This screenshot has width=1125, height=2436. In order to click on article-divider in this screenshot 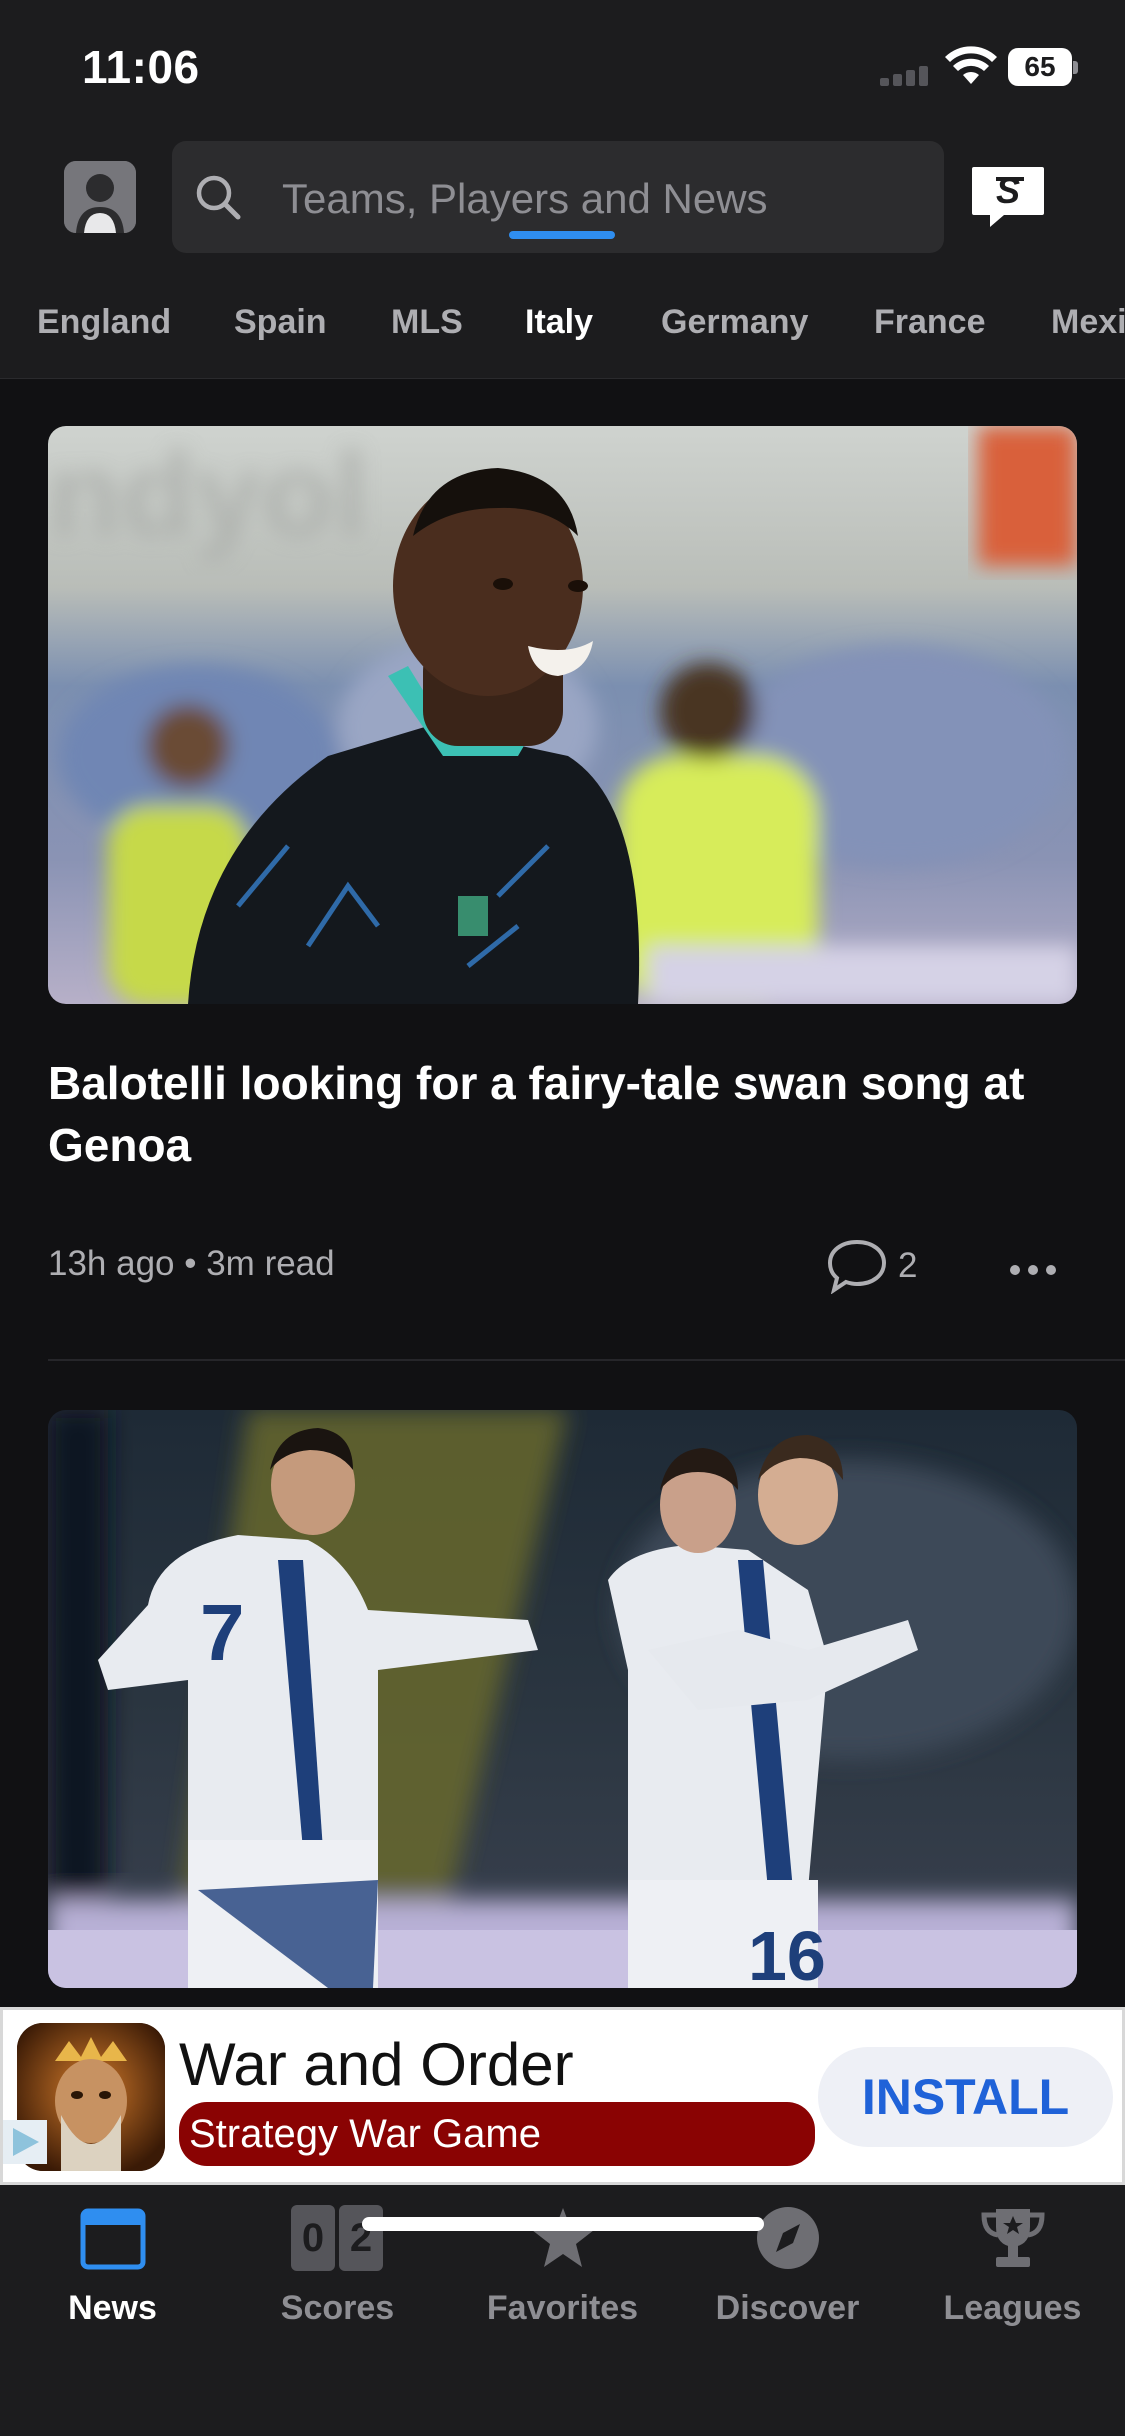, I will do `click(586, 1360)`.